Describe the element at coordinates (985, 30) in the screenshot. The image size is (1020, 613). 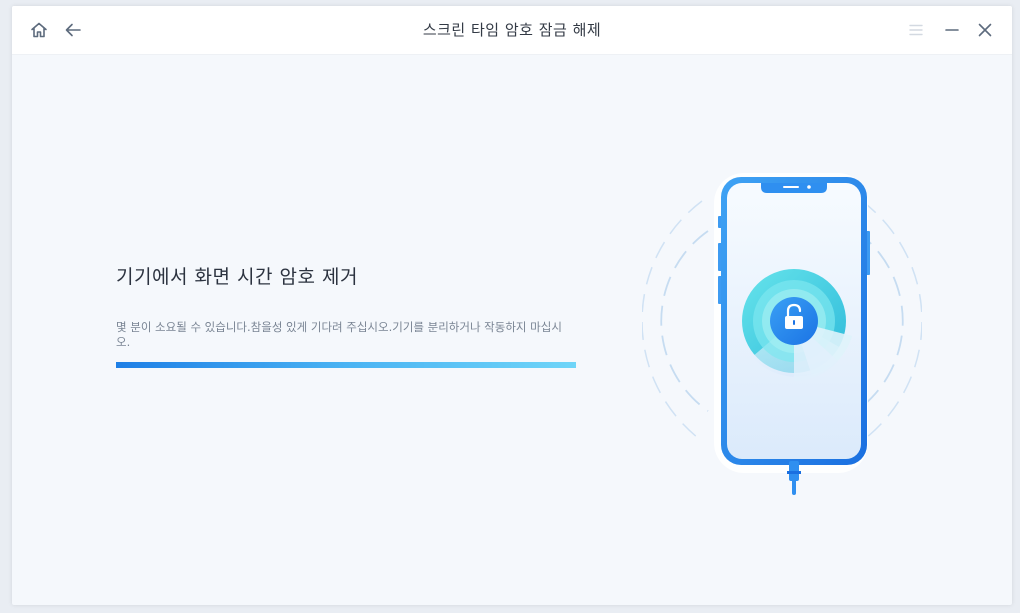
I see `close-icon` at that location.